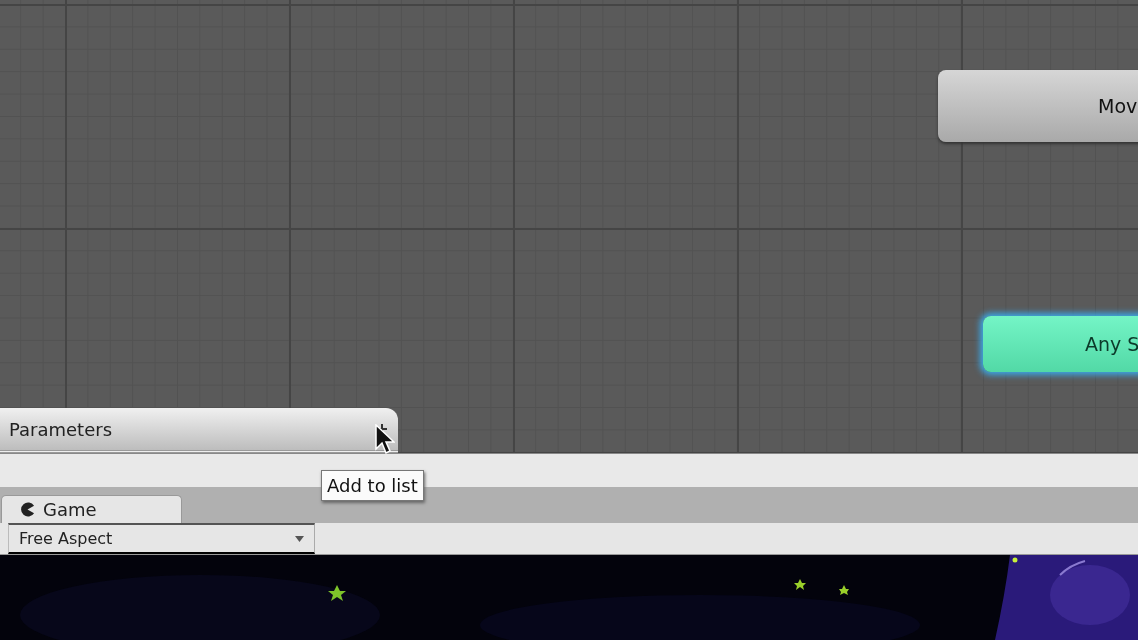 The height and width of the screenshot is (640, 1138). I want to click on state-node: Any S, so click(1060, 344).